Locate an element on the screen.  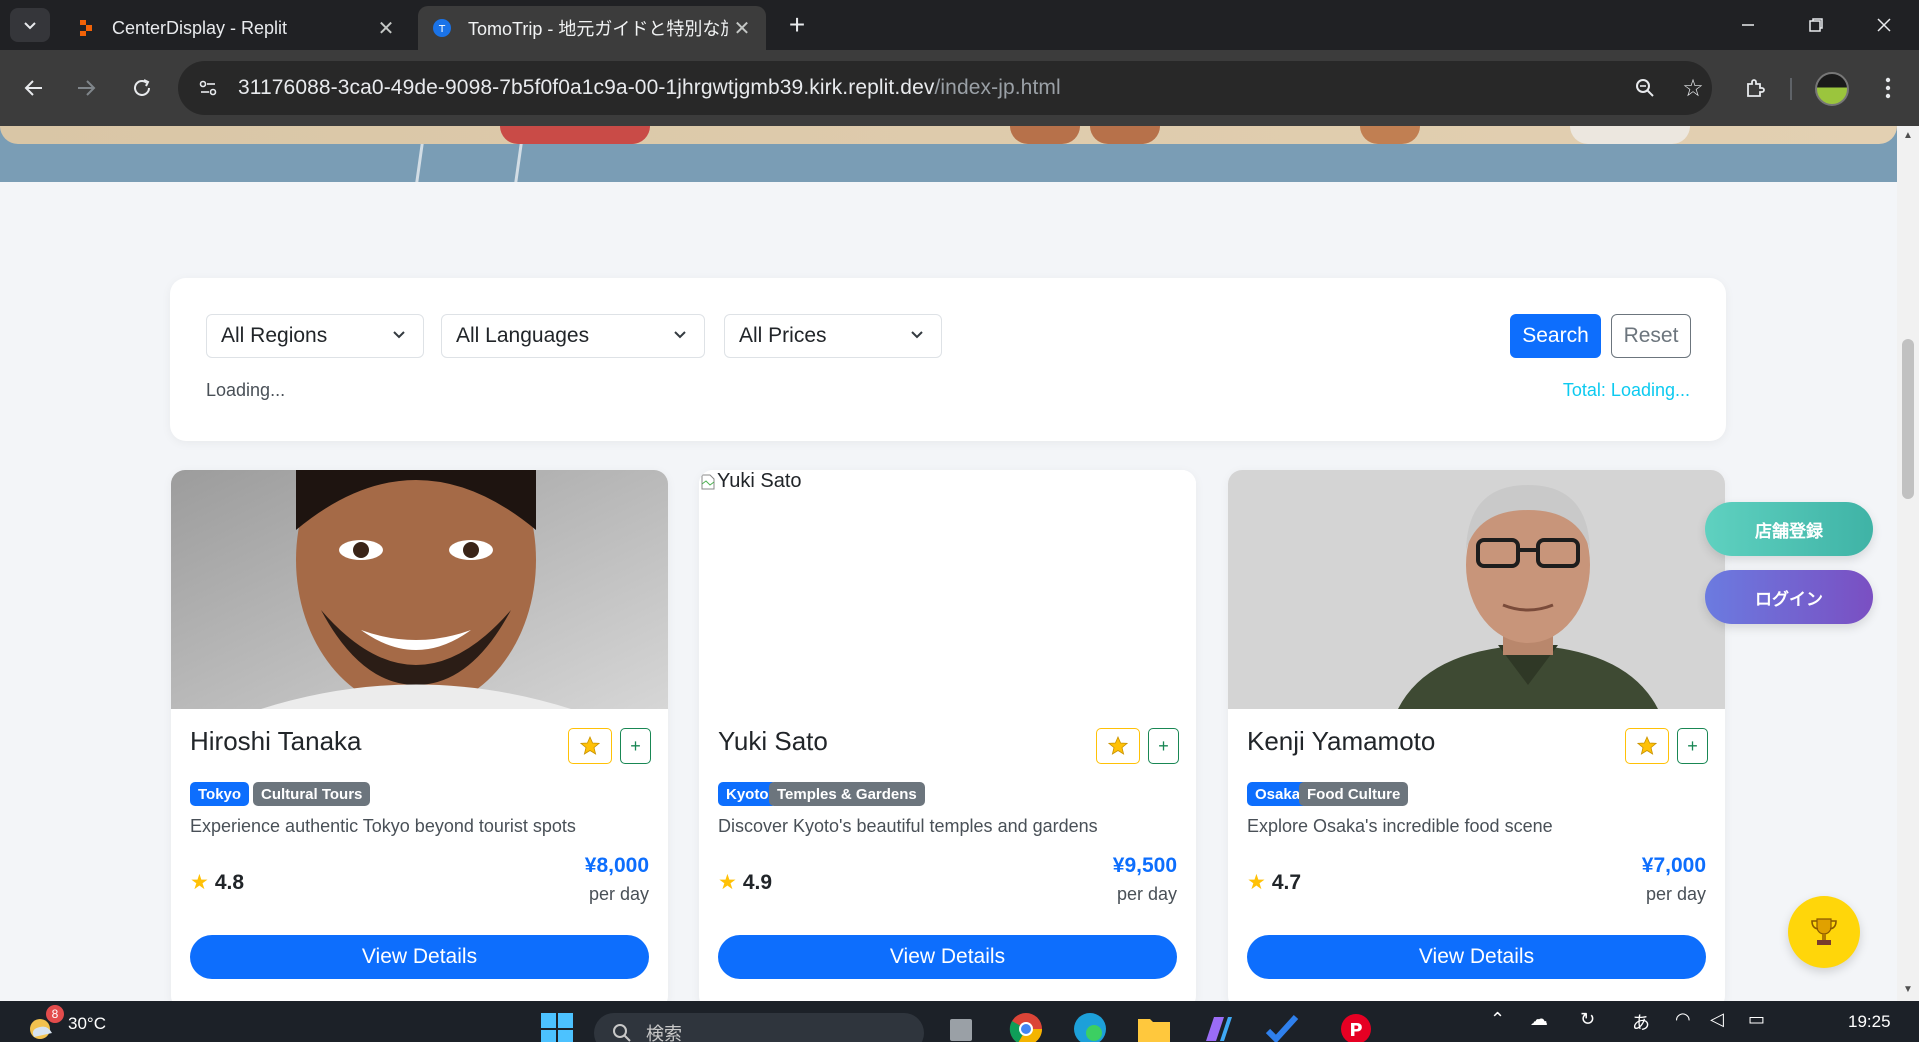
guide-price: ¥9,500 is located at coordinates (1144, 865).